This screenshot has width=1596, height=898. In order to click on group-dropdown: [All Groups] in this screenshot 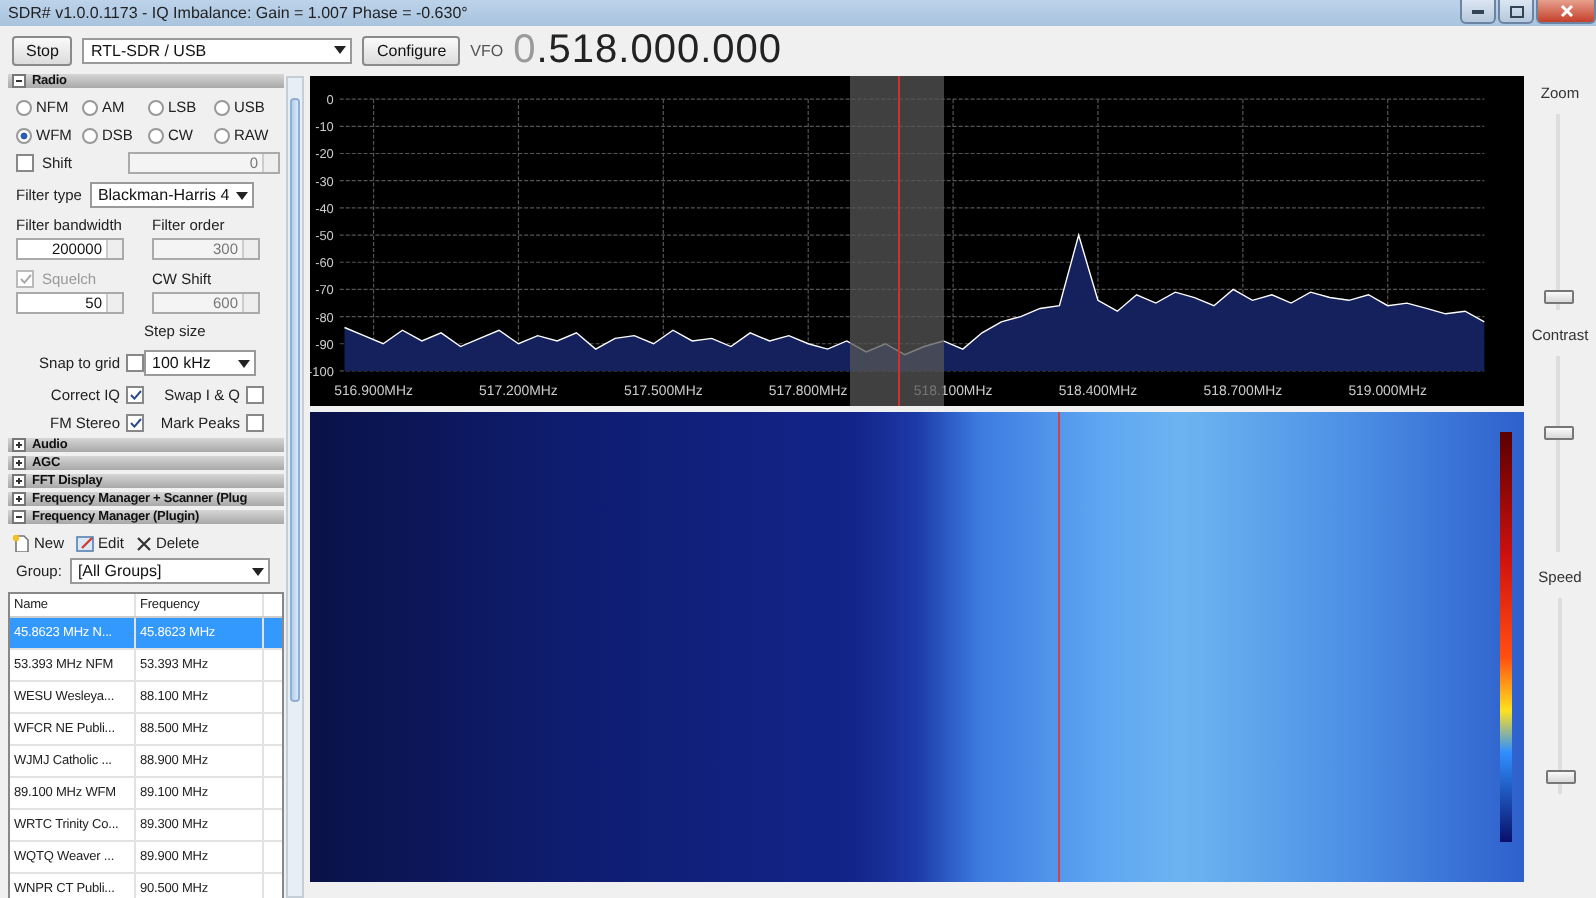, I will do `click(169, 571)`.